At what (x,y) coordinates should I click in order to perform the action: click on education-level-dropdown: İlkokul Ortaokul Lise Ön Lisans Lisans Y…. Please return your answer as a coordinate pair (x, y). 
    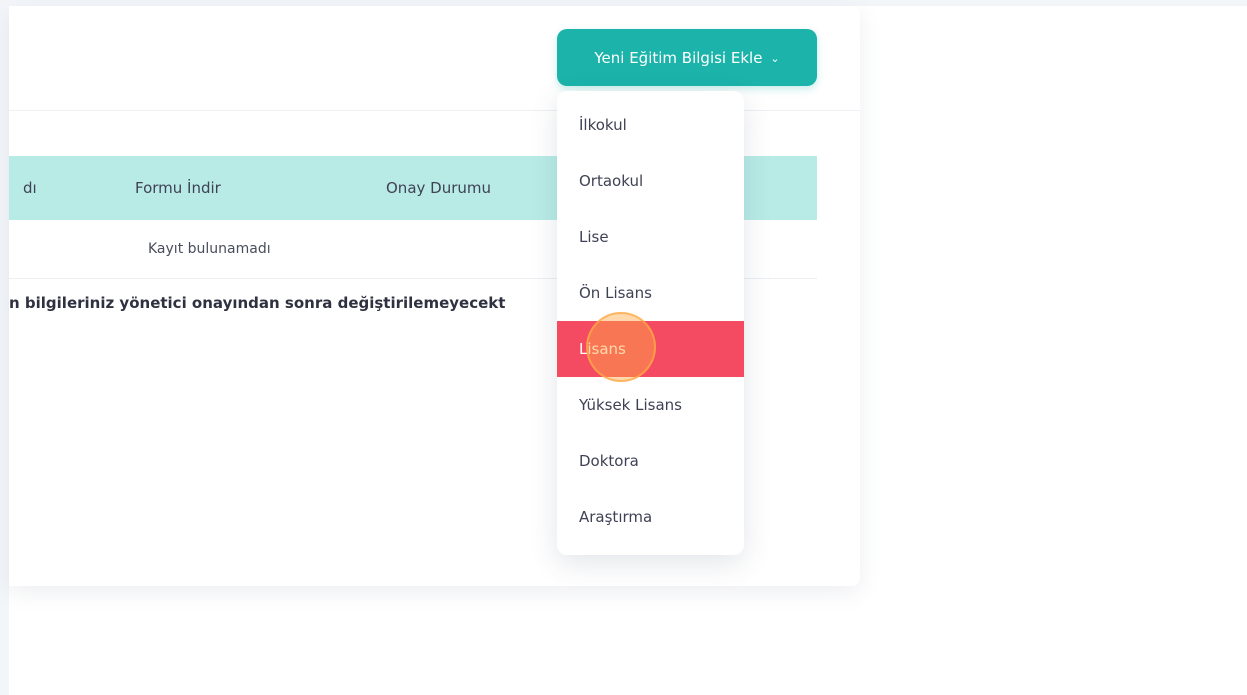
    Looking at the image, I should click on (650, 323).